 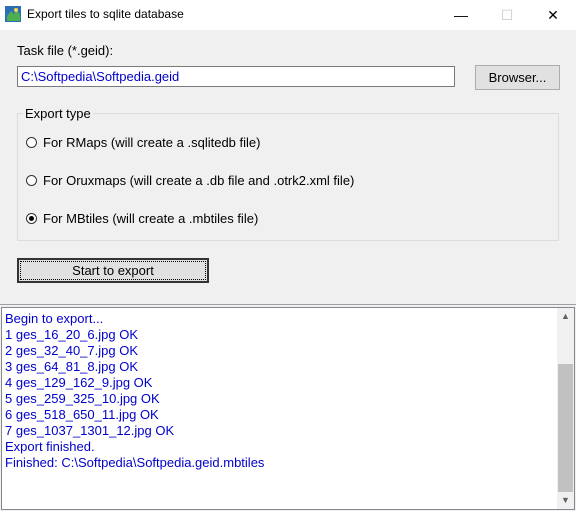 I want to click on scroll-down-icon: ▼, so click(x=565, y=500).